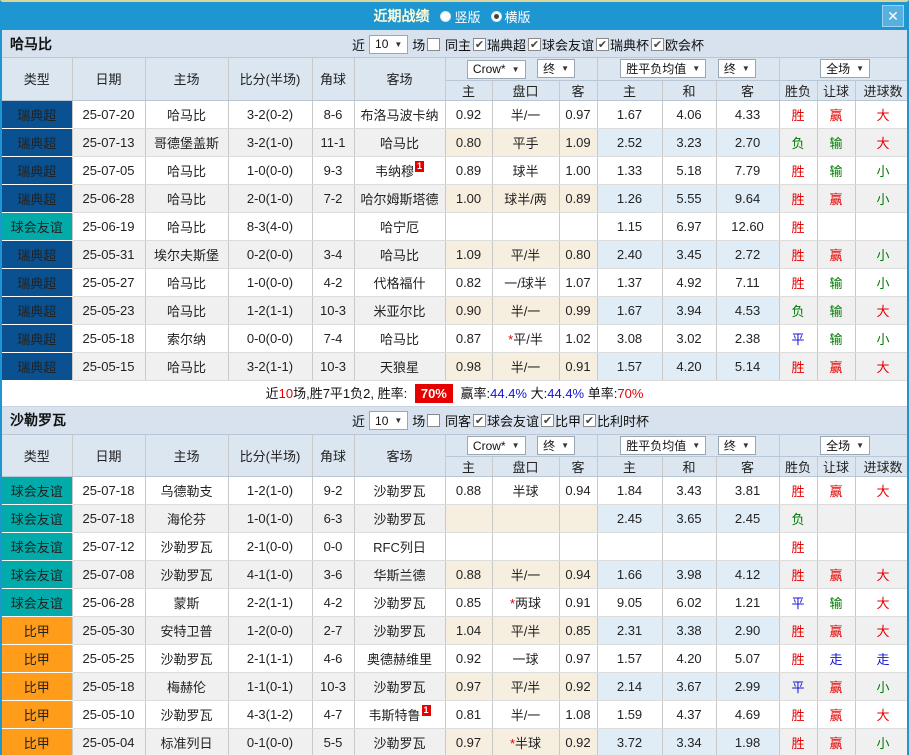 Image resolution: width=909 pixels, height=755 pixels. Describe the element at coordinates (400, 518) in the screenshot. I see `away-team-cell: 沙勒罗瓦` at that location.